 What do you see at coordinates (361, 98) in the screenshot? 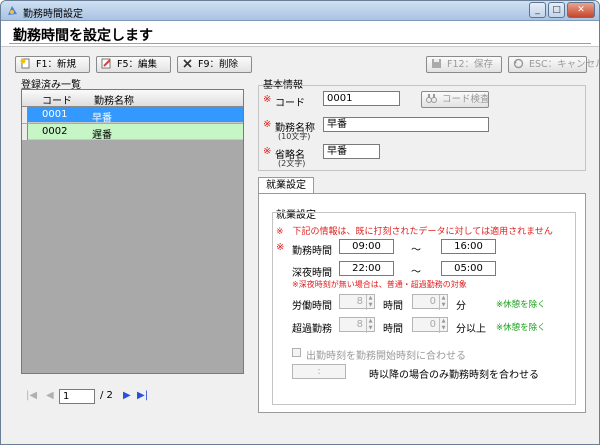
I see `code-input: 0001` at bounding box center [361, 98].